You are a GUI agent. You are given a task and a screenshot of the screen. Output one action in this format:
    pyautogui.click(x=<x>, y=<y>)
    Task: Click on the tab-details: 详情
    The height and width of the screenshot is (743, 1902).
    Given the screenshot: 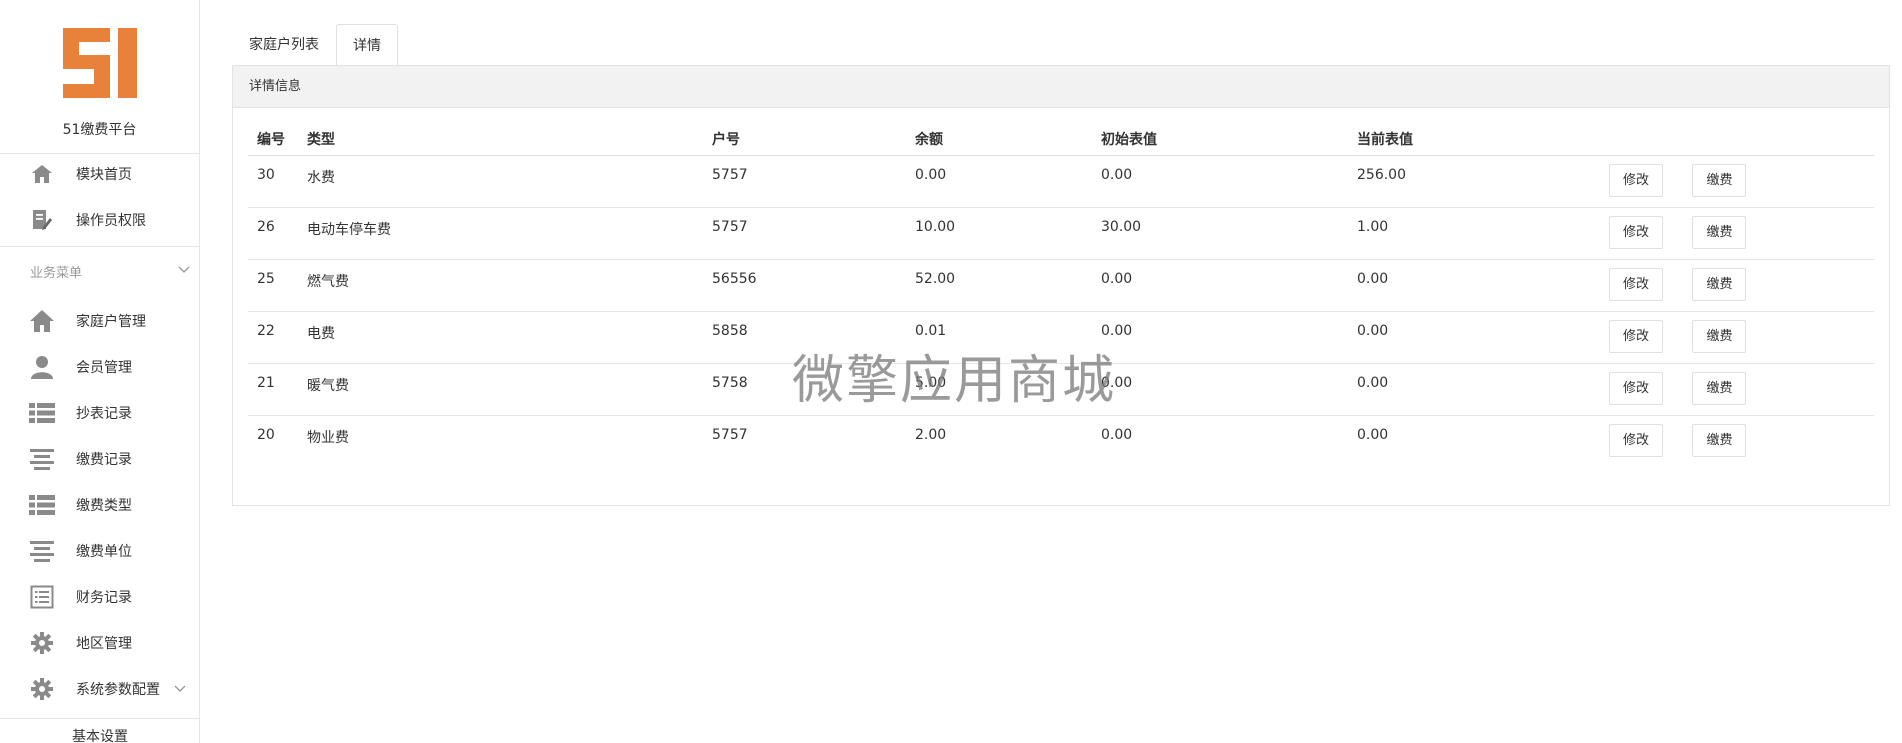 What is the action you would take?
    pyautogui.click(x=367, y=45)
    